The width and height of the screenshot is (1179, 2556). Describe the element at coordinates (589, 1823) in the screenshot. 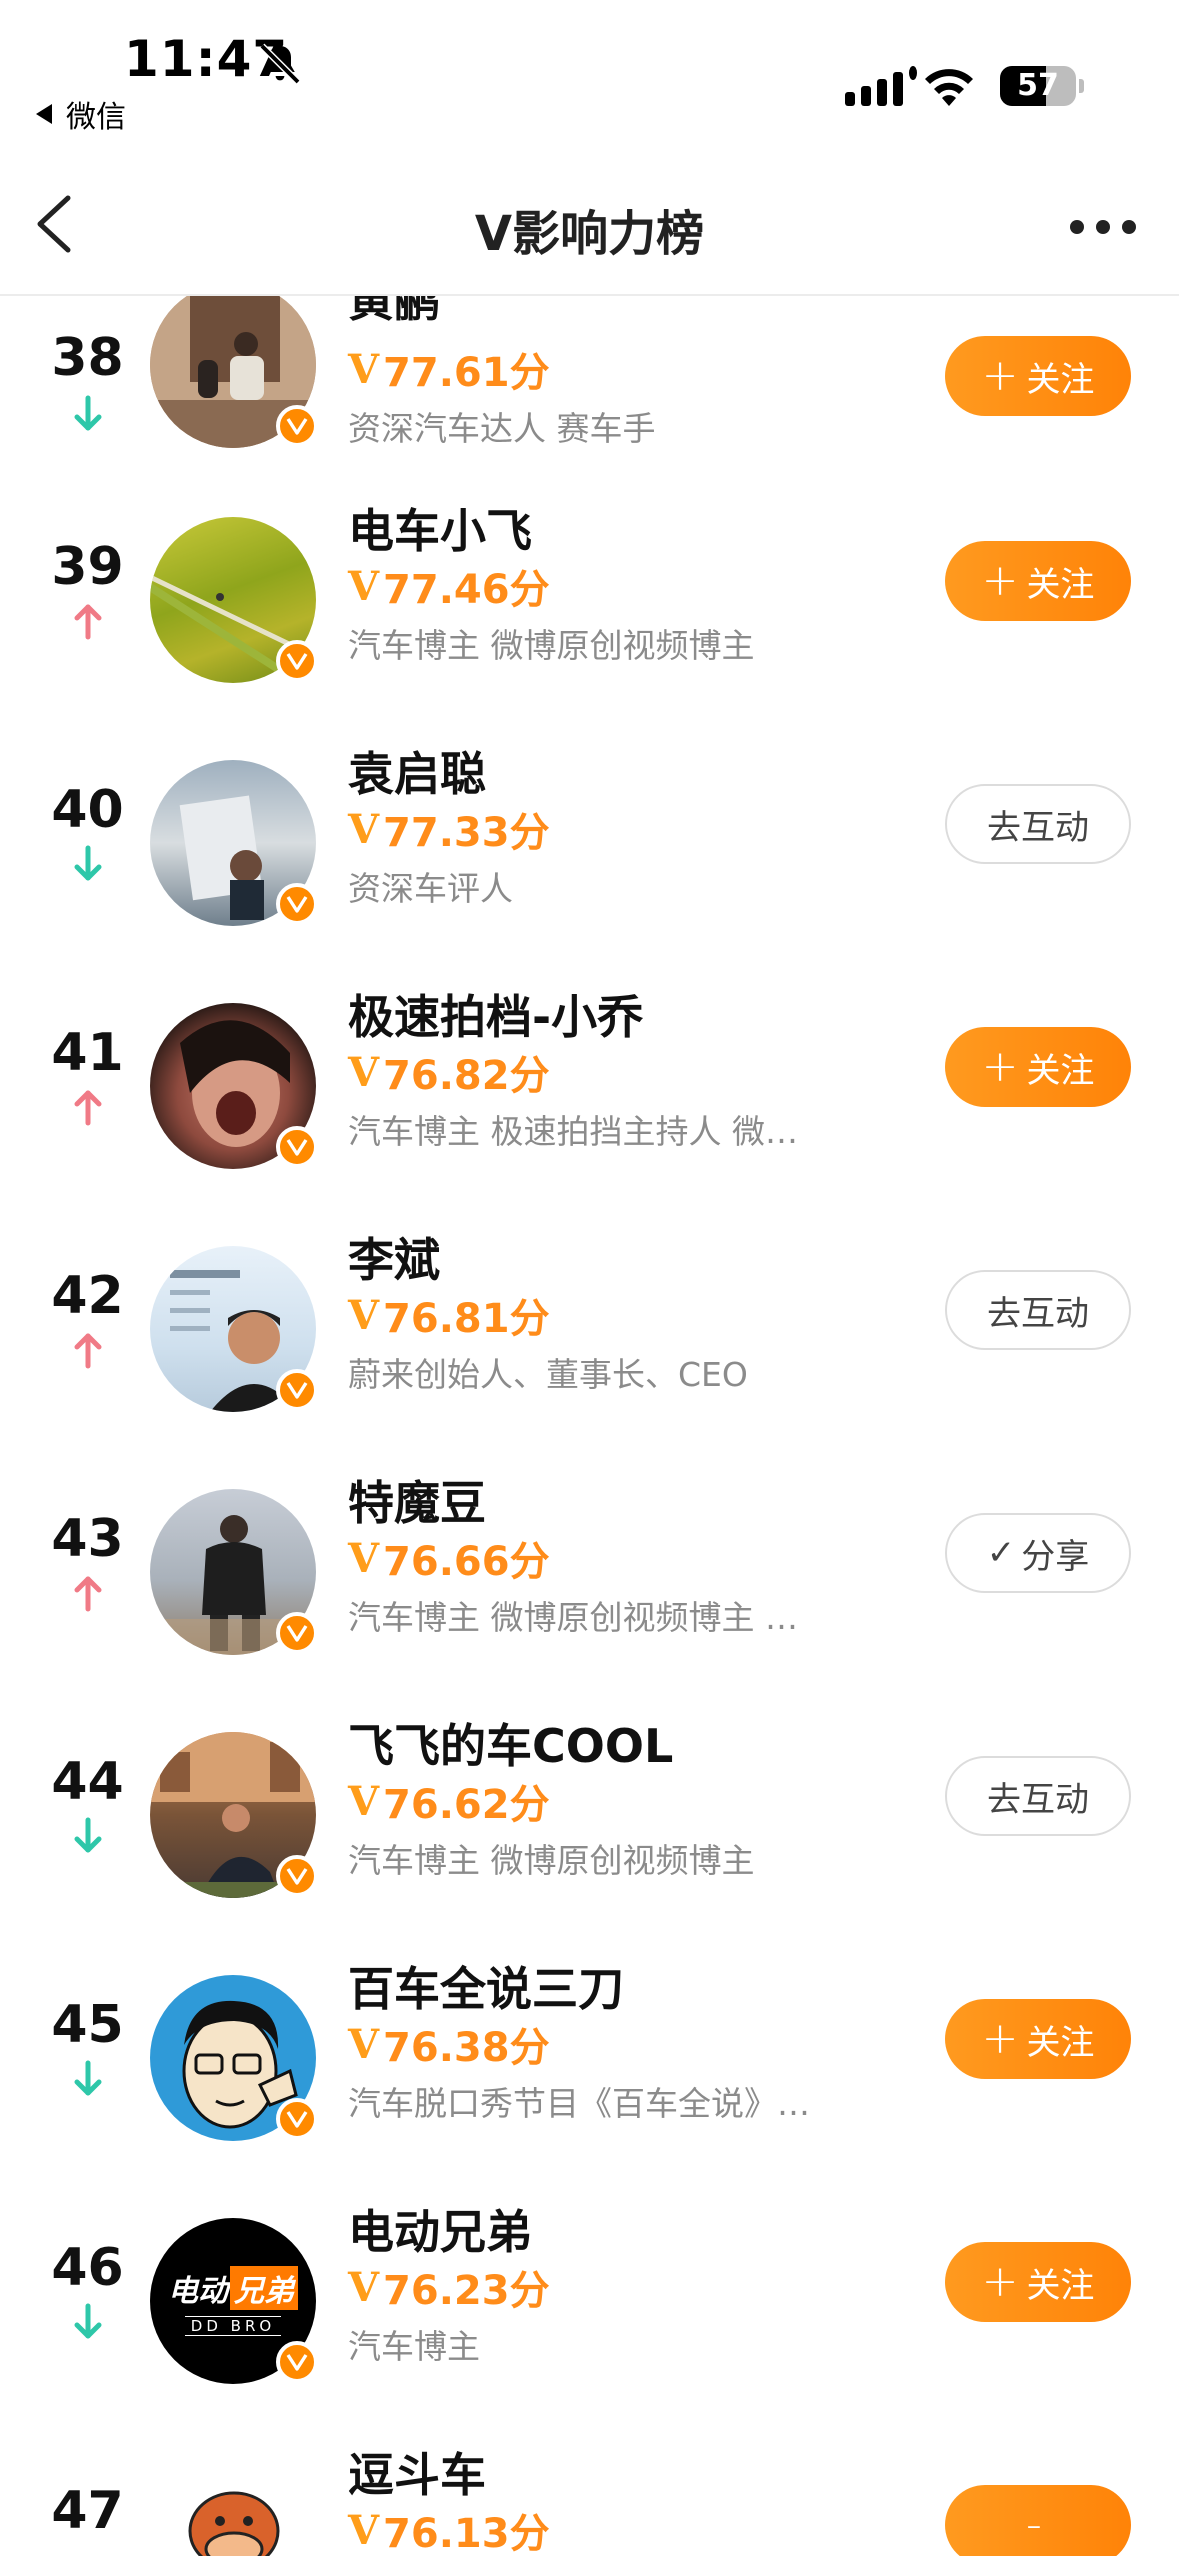

I see `list-item: 44 飞飞的车COOL V 76.62分 汽车博主 微博原创视频博主 去互动` at that location.